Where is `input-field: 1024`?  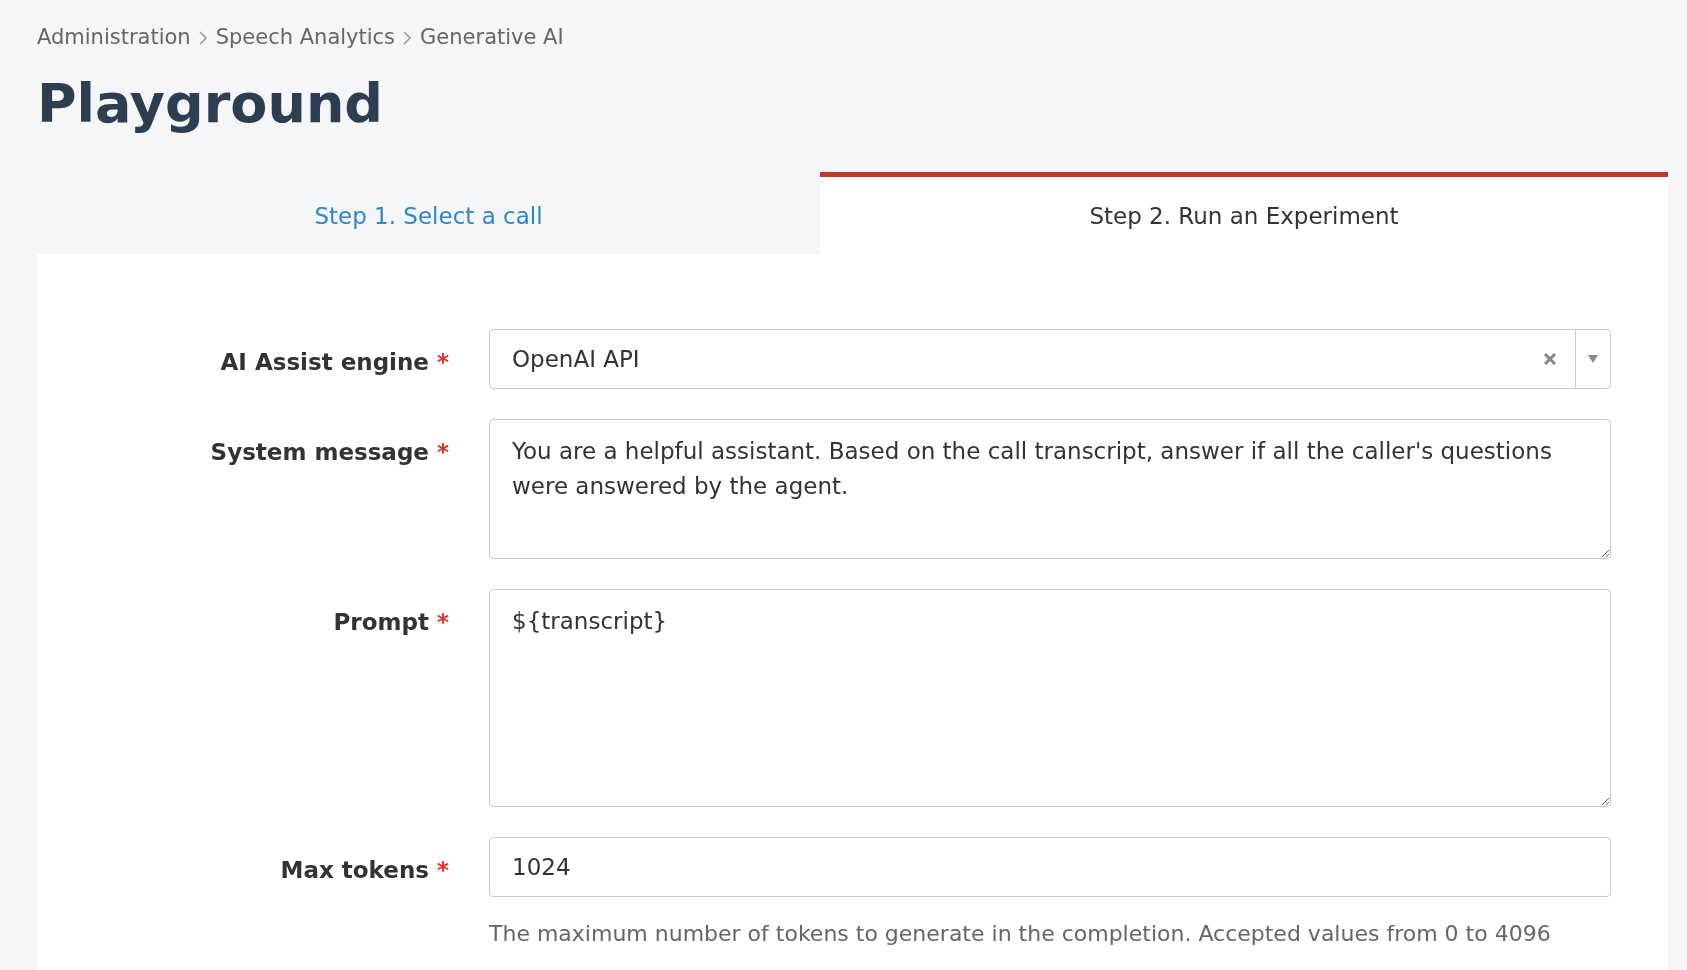 input-field: 1024 is located at coordinates (1050, 866).